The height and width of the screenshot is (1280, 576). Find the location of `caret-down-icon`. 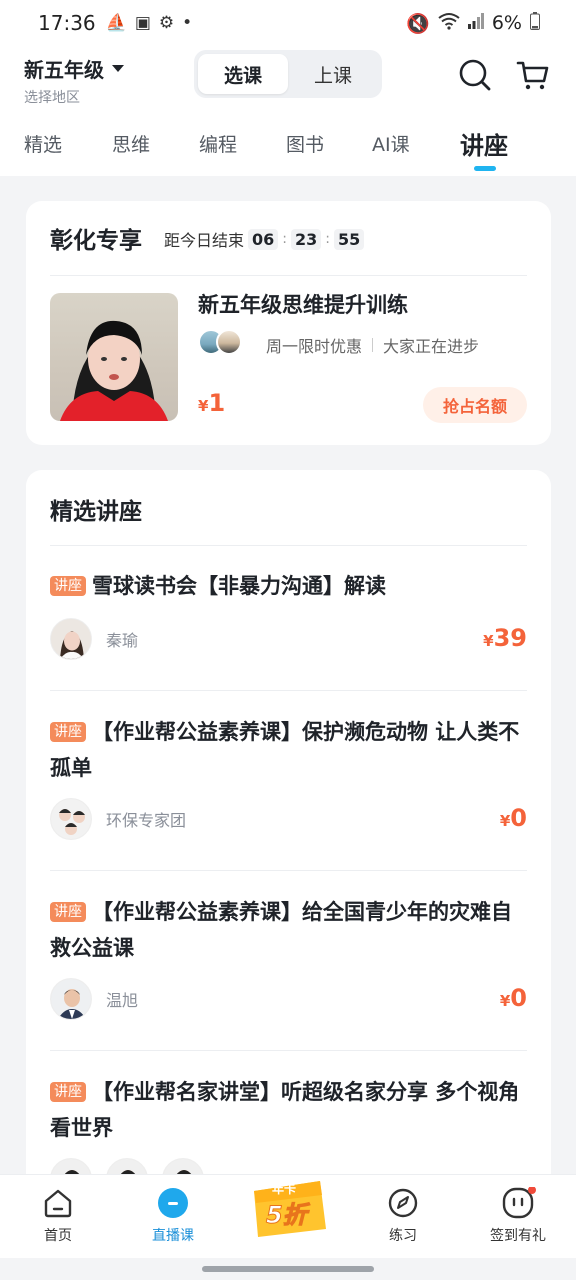

caret-down-icon is located at coordinates (118, 68).